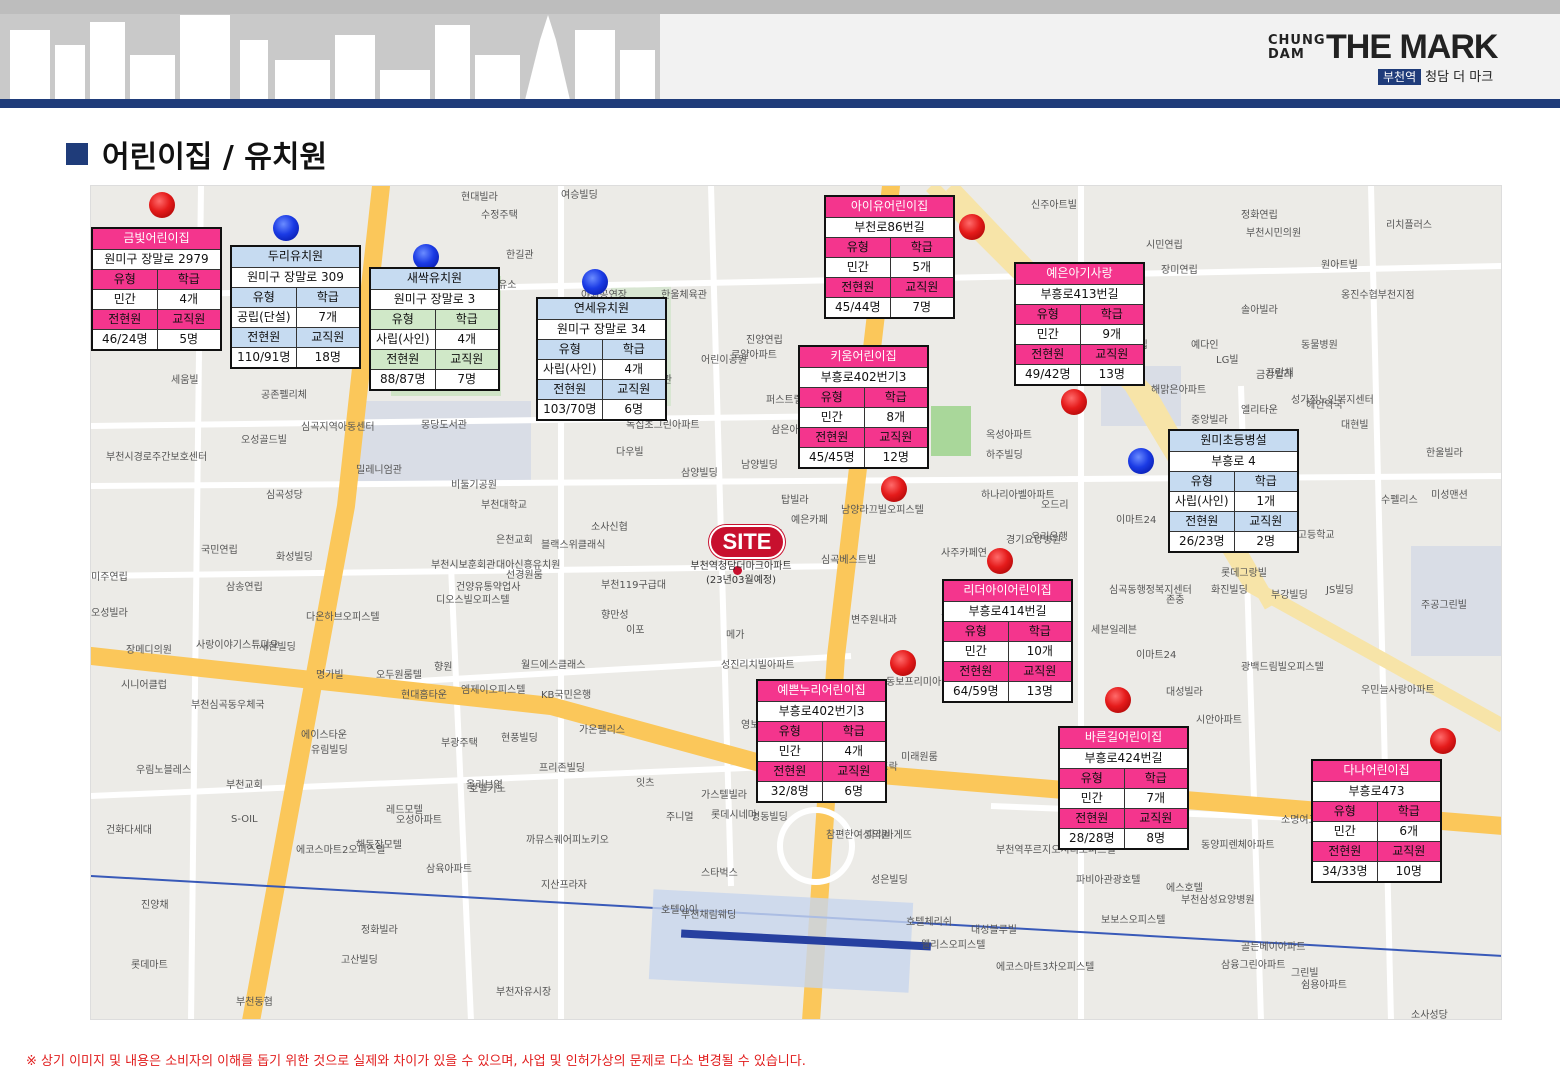  What do you see at coordinates (215, 157) in the screenshot?
I see `page-title: 어린이집 / 유치원` at bounding box center [215, 157].